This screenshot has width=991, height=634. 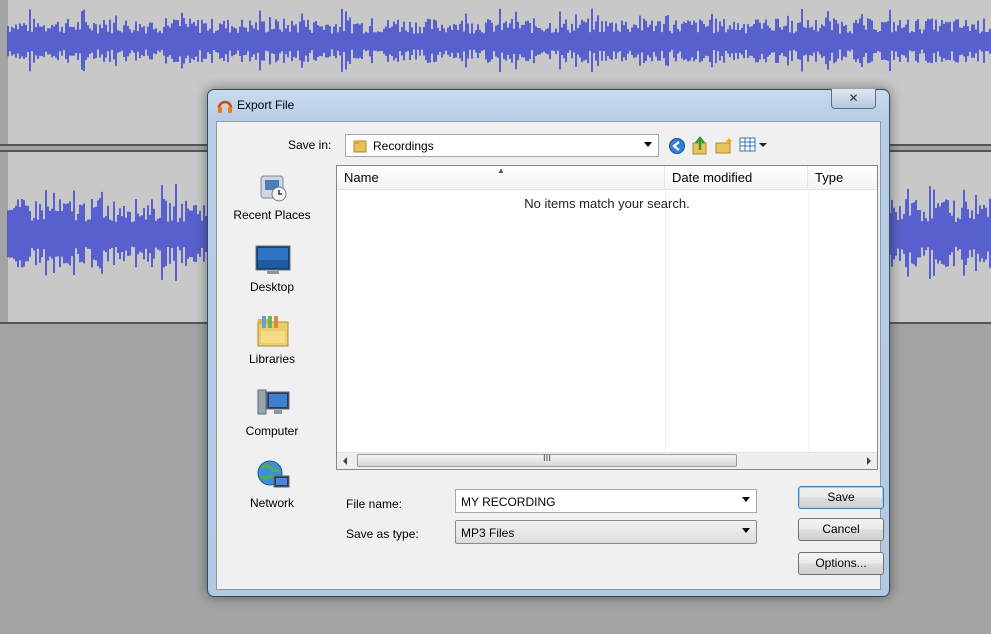 What do you see at coordinates (502, 145) in the screenshot?
I see `save-in-combo: Recordings` at bounding box center [502, 145].